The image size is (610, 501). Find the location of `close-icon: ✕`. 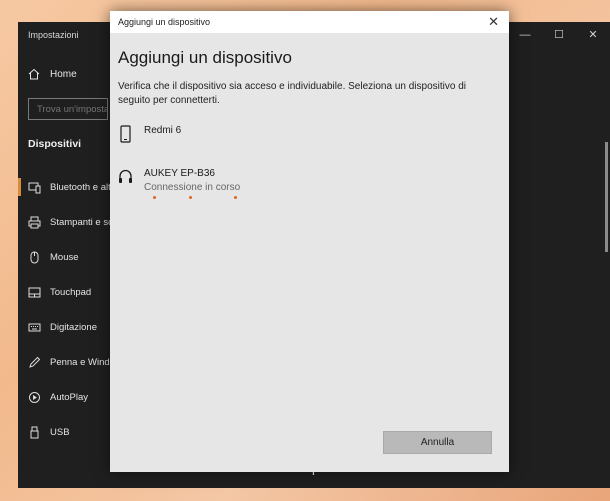

close-icon: ✕ is located at coordinates (493, 22).